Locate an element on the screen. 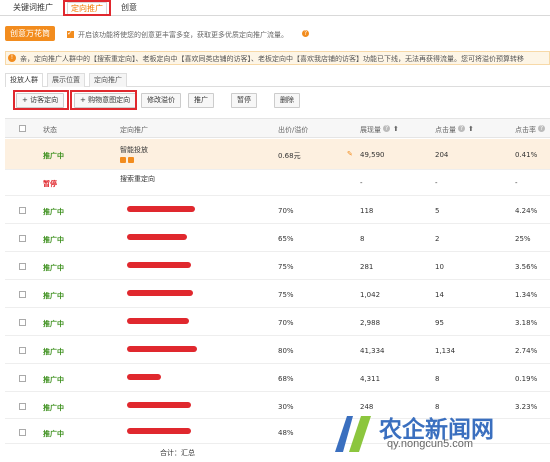  row-ctr: - is located at coordinates (516, 183).